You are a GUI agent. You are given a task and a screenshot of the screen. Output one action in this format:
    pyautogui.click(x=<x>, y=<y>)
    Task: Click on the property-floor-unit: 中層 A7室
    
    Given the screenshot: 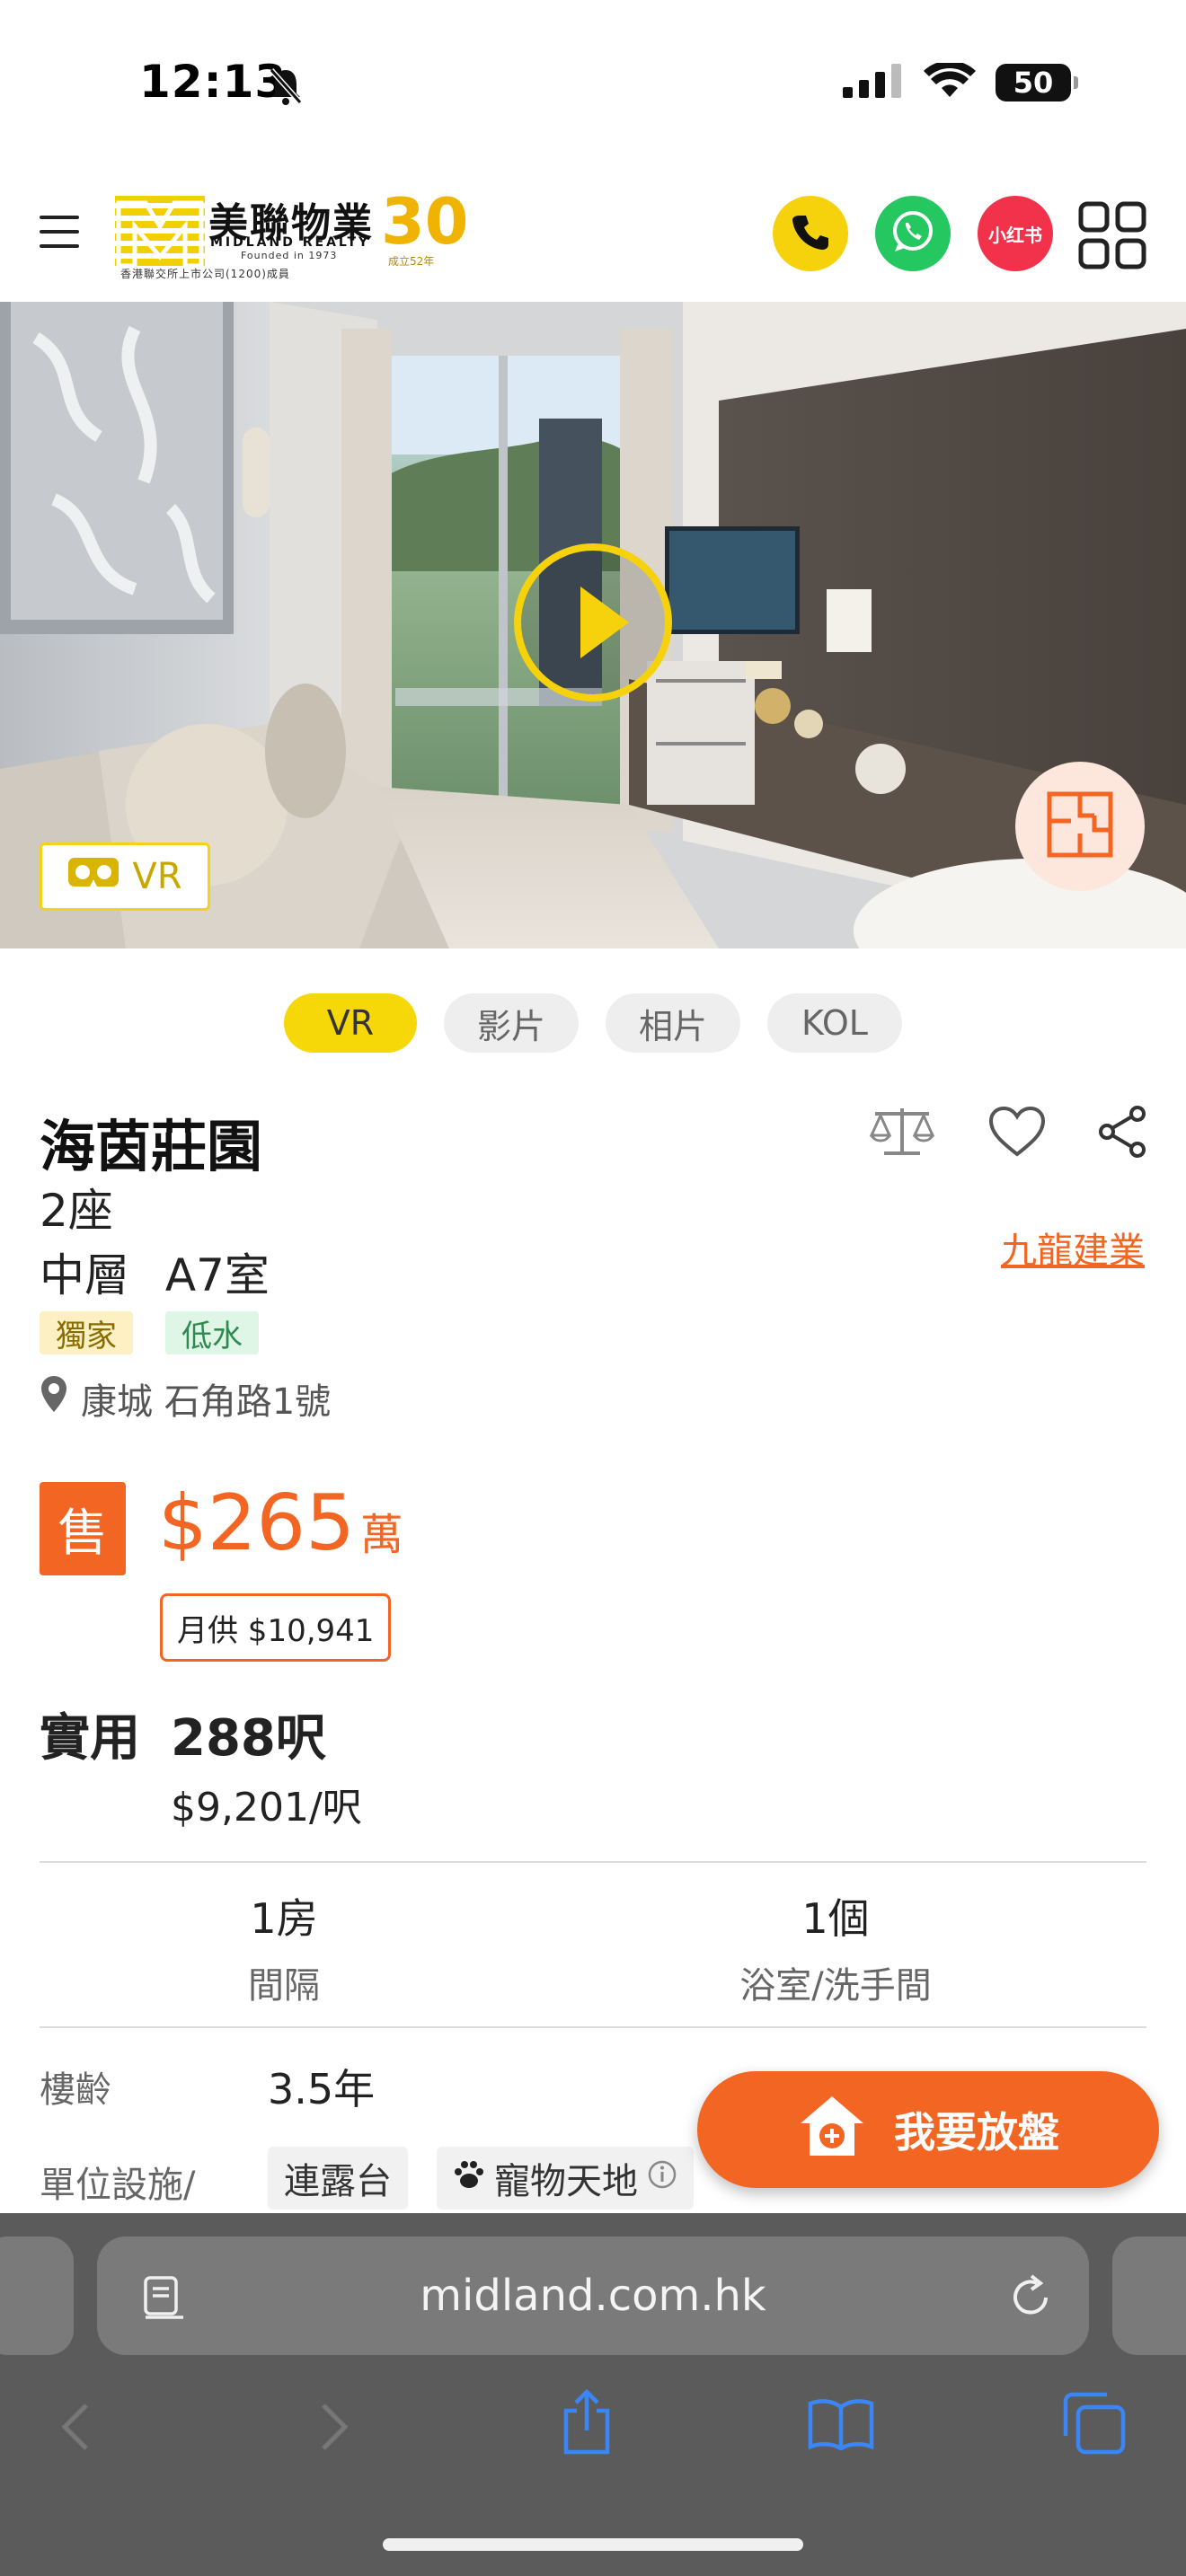 What is the action you would take?
    pyautogui.click(x=155, y=1271)
    